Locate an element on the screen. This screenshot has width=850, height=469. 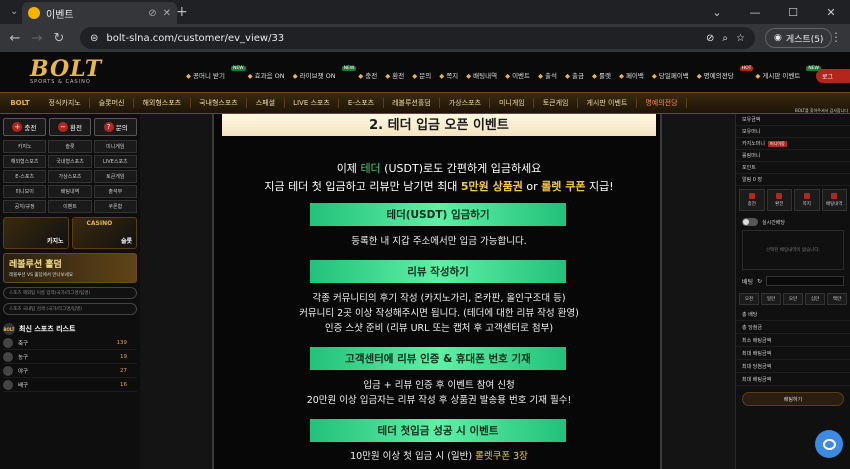
menu-grid-item: 미니게임 is located at coordinates (115, 146).